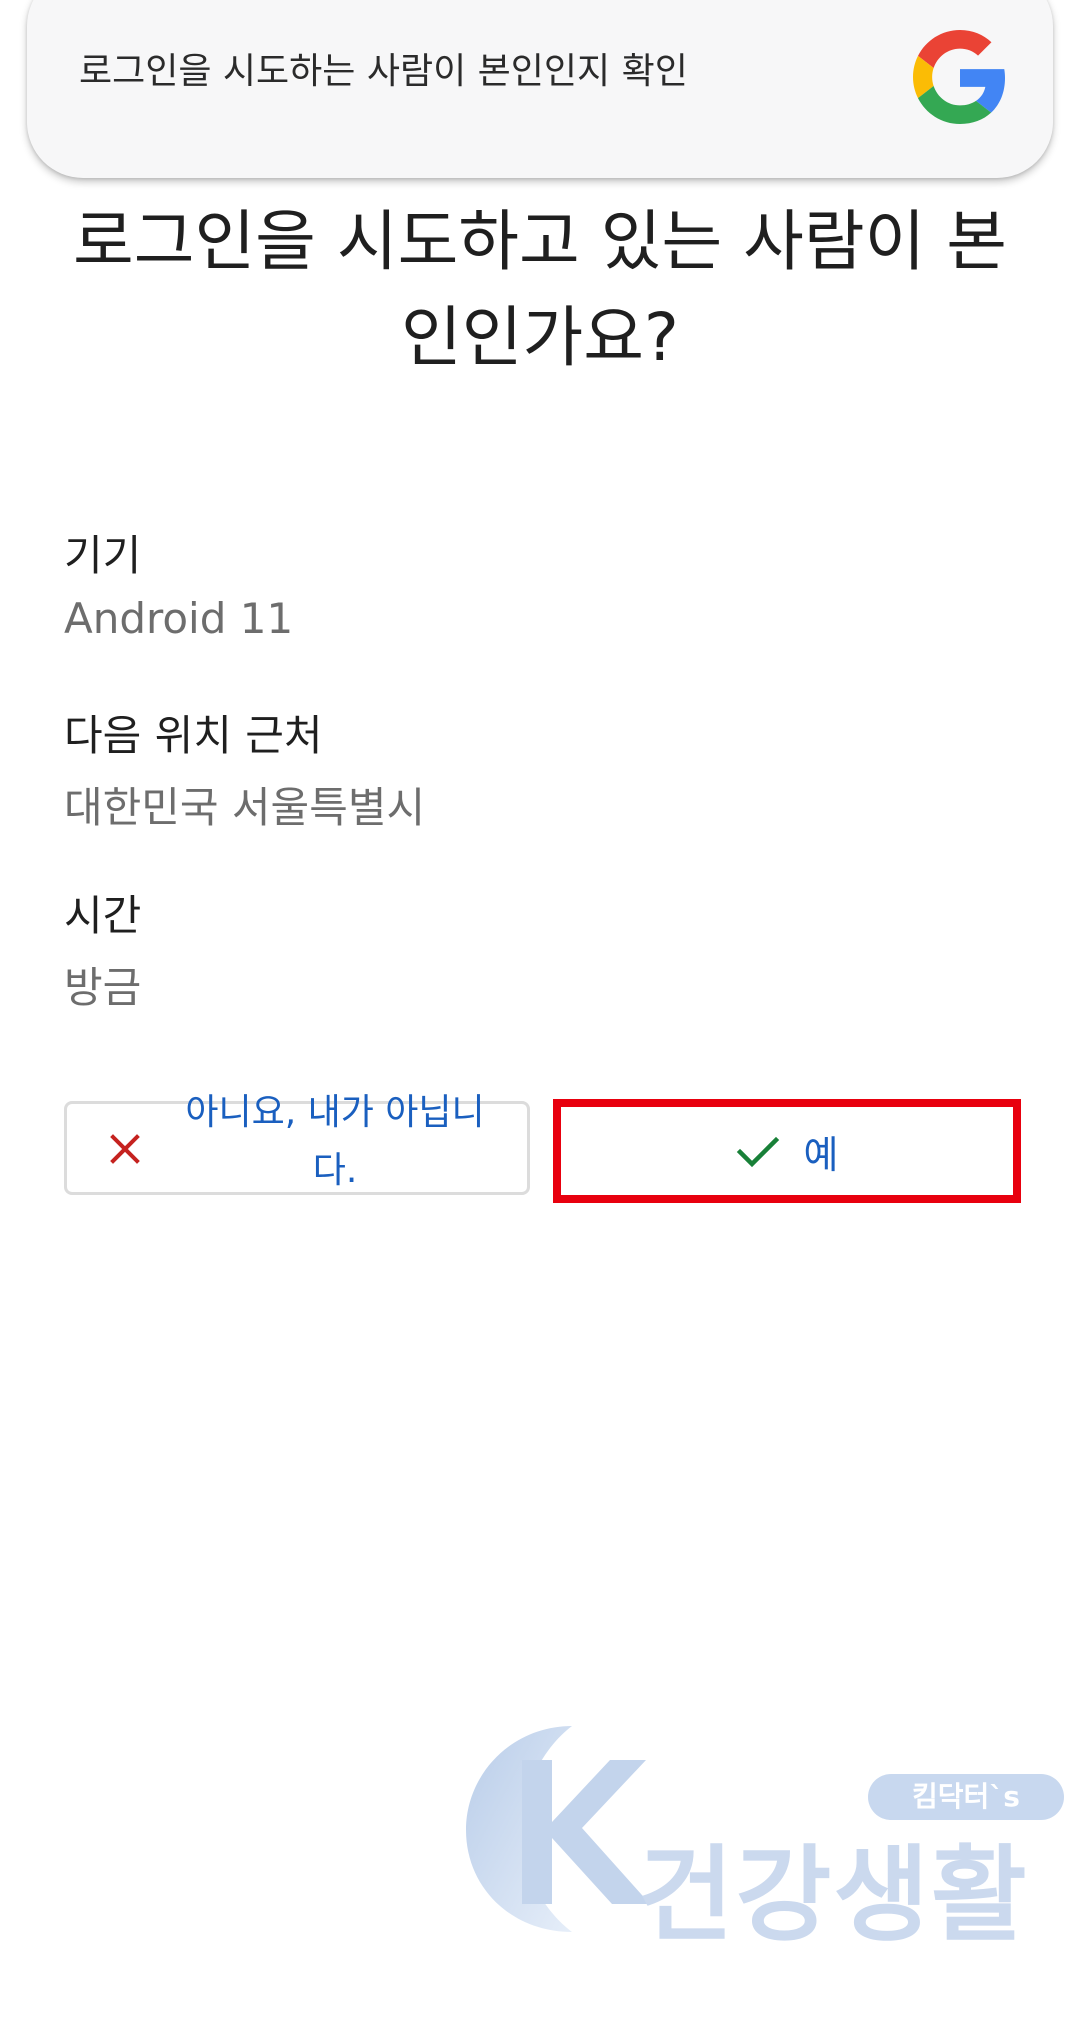  What do you see at coordinates (125, 1149) in the screenshot?
I see `close-icon` at bounding box center [125, 1149].